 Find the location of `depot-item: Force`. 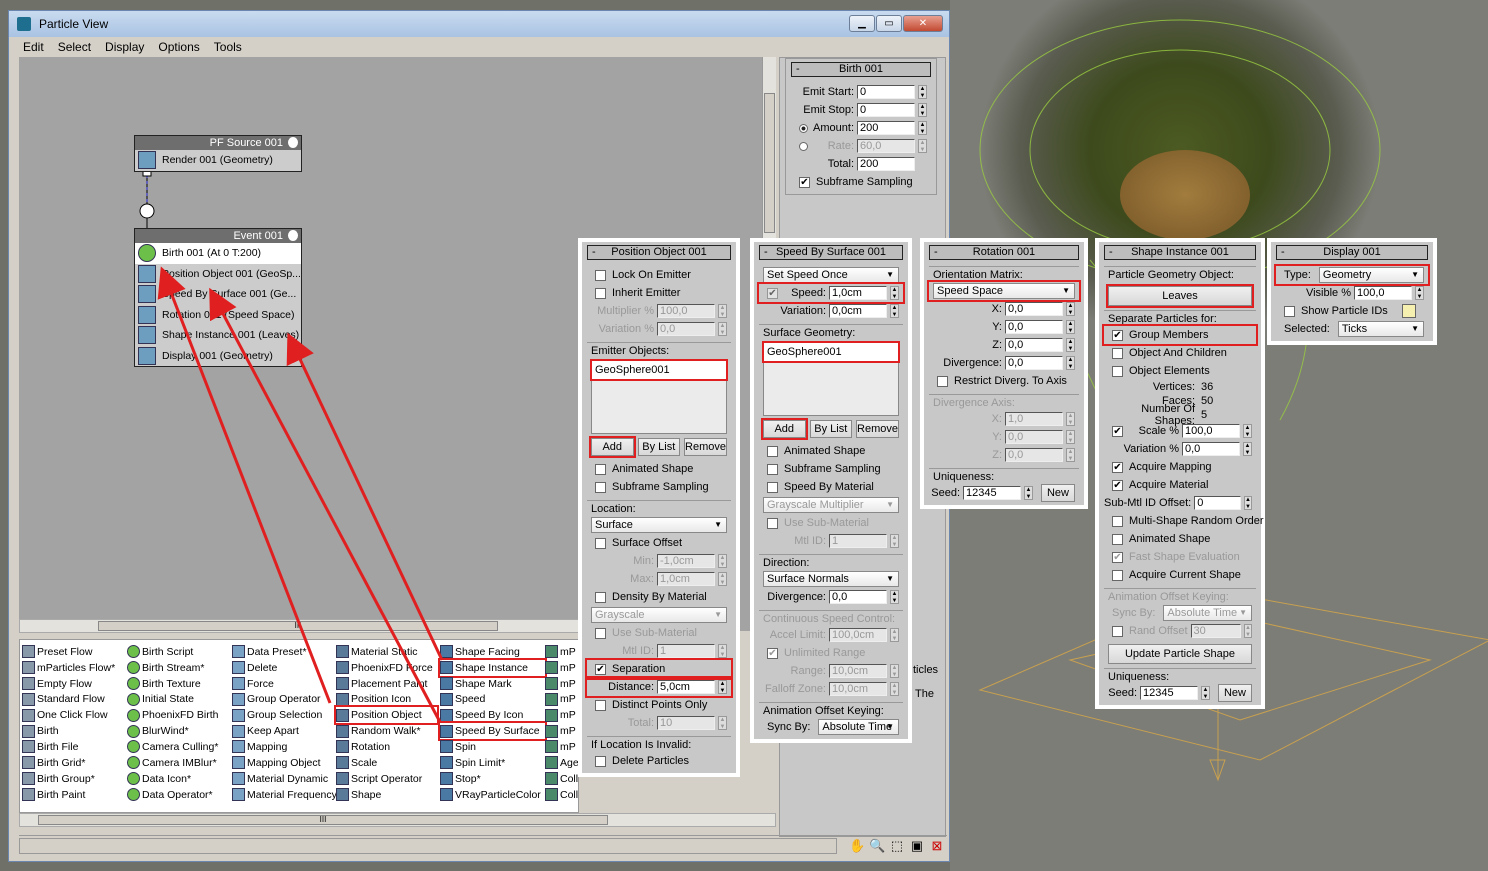

depot-item: Force is located at coordinates (286, 684).